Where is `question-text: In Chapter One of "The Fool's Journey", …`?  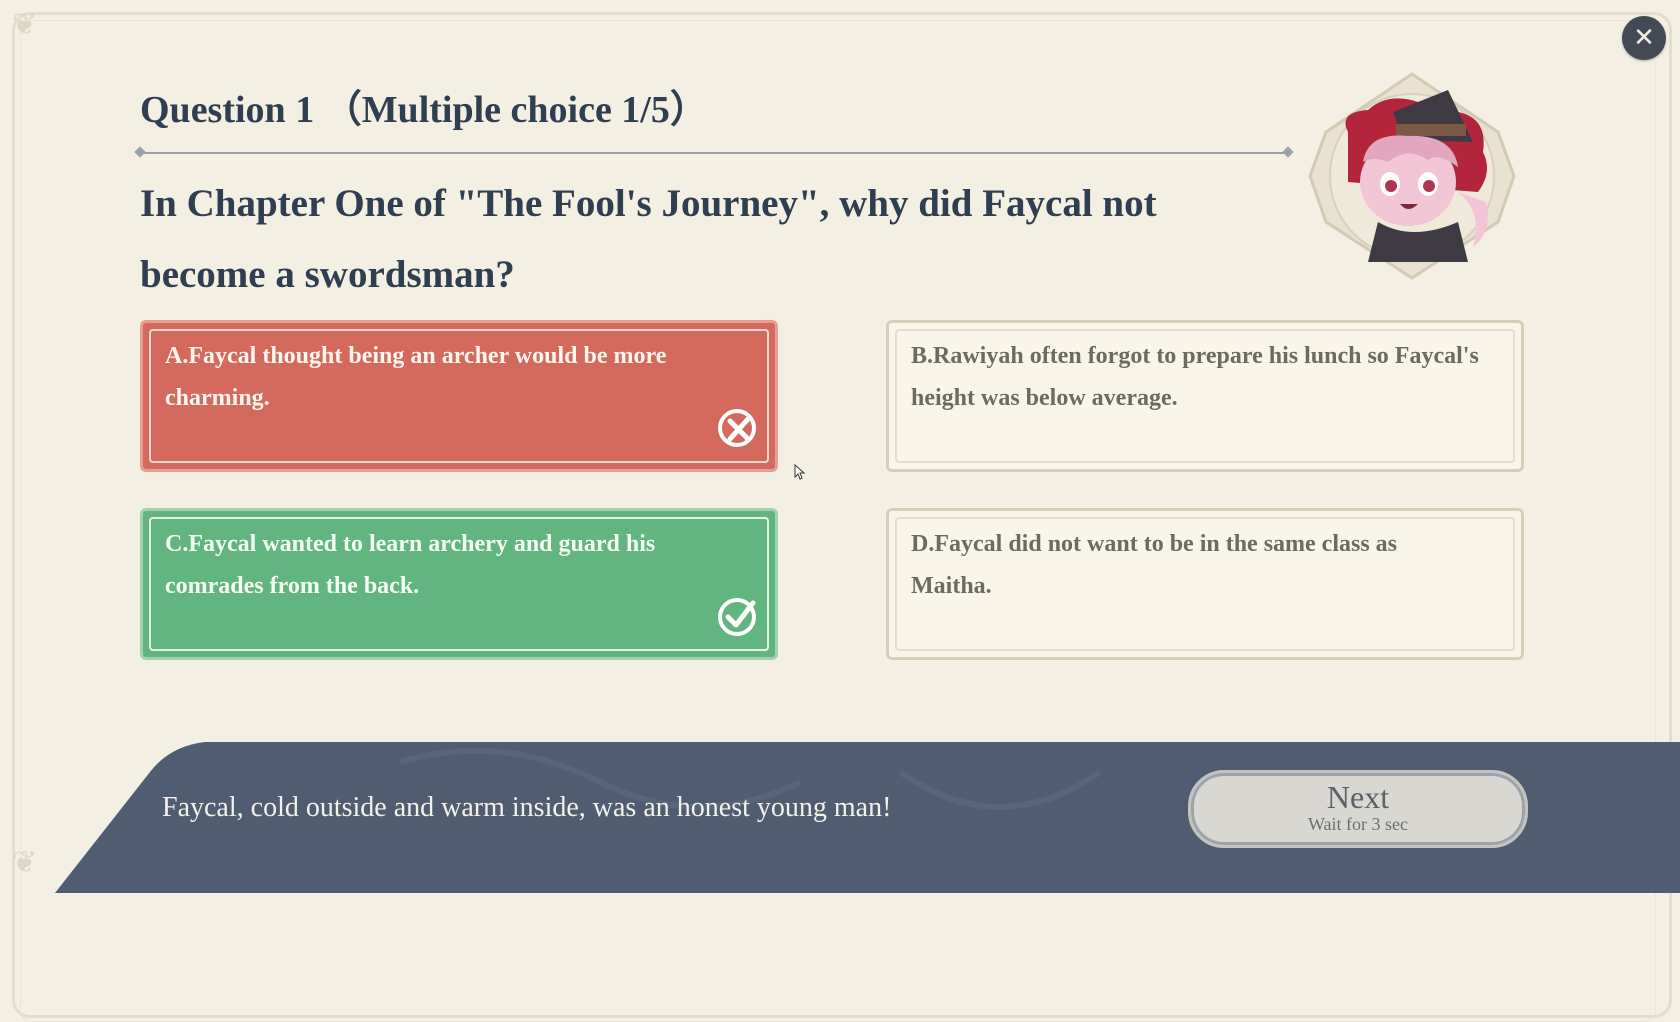
question-text: In Chapter One of "The Fool's Journey", … is located at coordinates (648, 239).